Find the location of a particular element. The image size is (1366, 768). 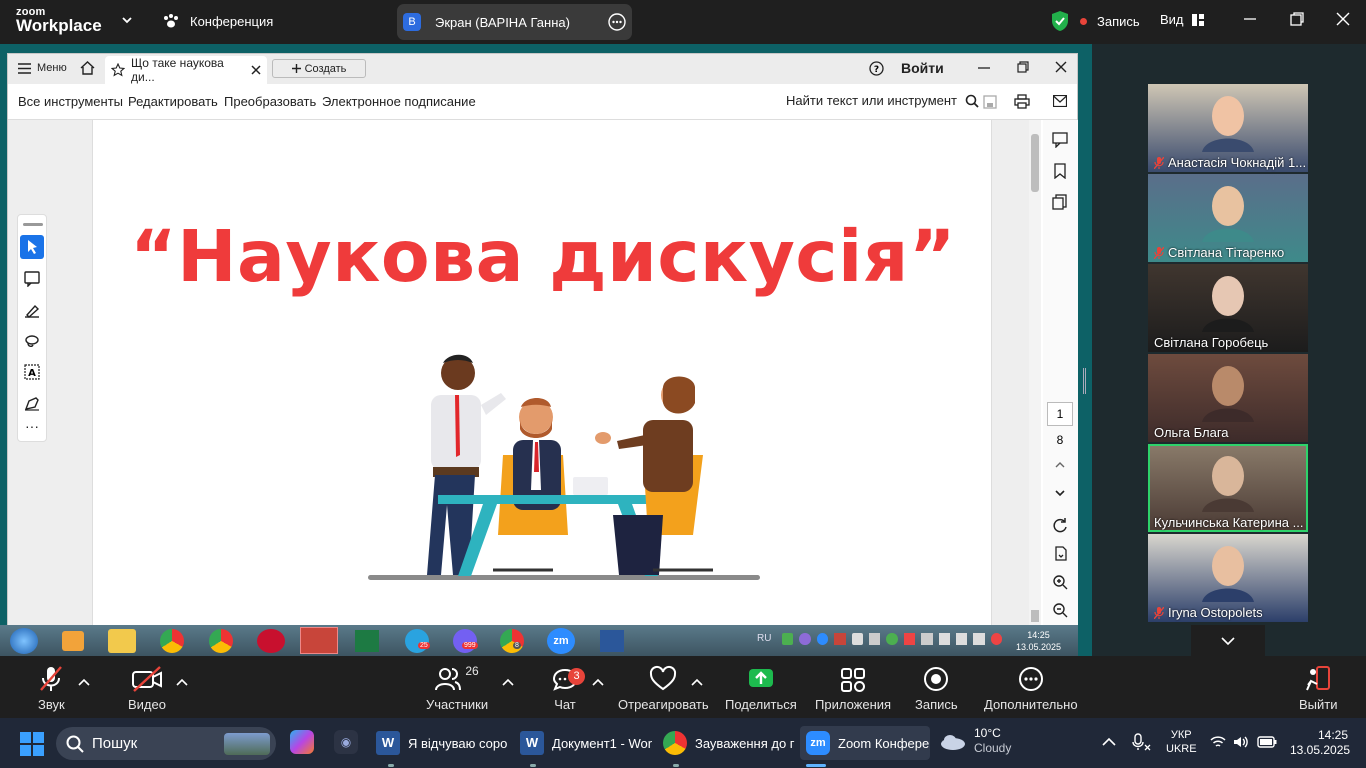

highlight-tool-icon is located at coordinates (32, 310).